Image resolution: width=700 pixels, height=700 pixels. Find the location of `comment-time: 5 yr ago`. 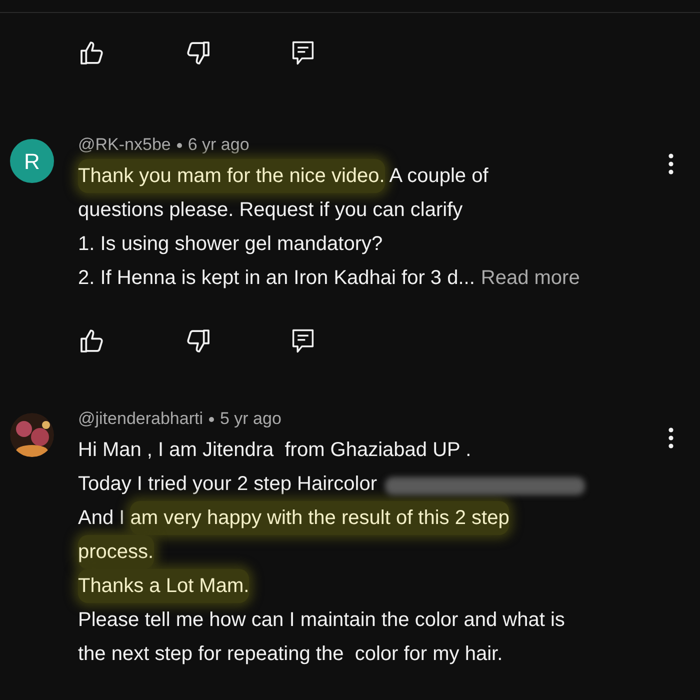

comment-time: 5 yr ago is located at coordinates (251, 419).